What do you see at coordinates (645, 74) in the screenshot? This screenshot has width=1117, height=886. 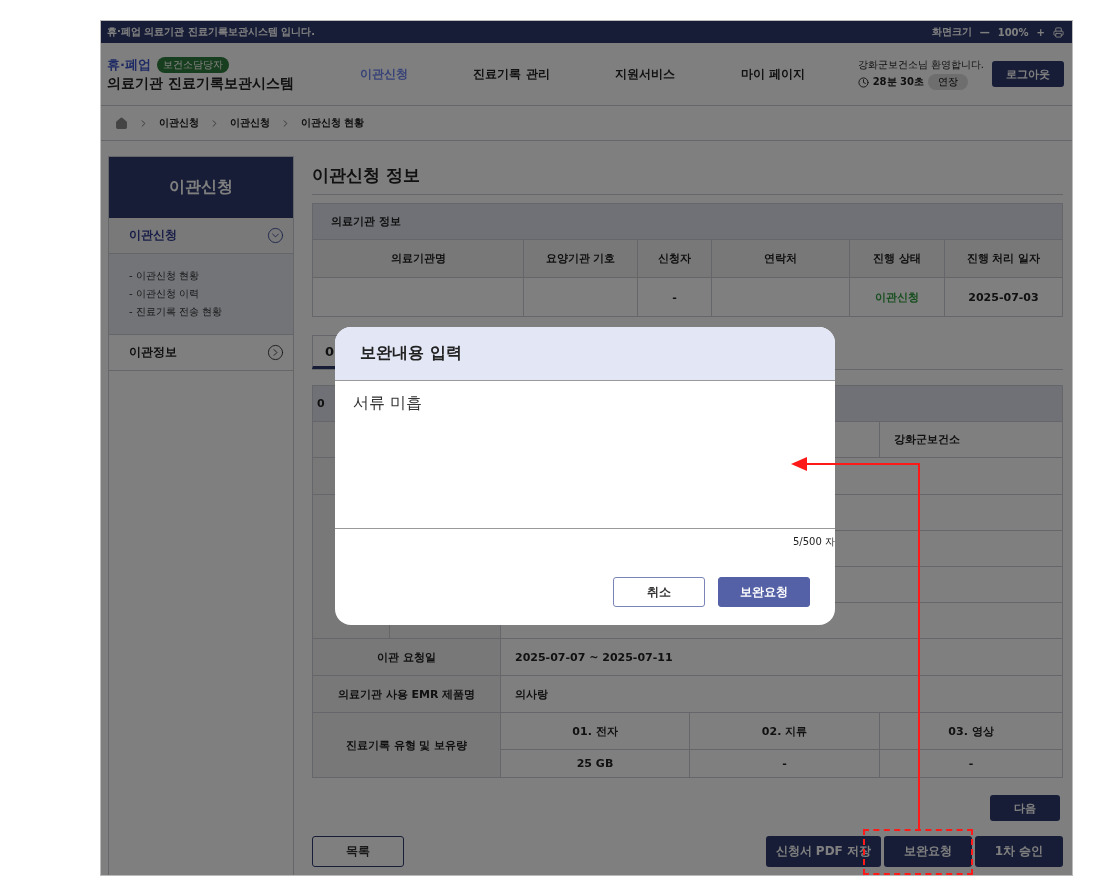 I see `nav-item: 지원서비스` at bounding box center [645, 74].